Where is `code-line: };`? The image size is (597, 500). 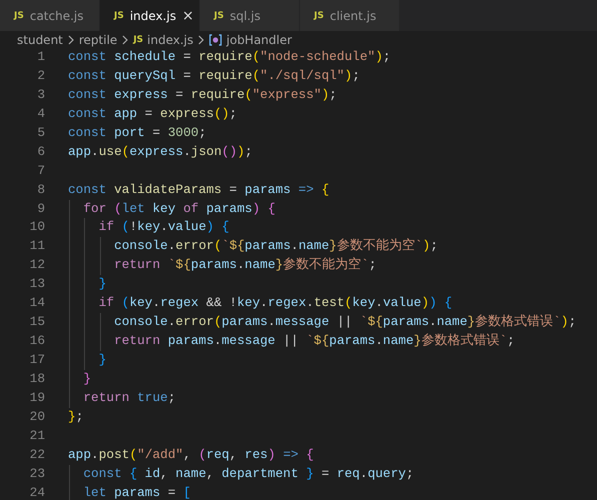 code-line: }; is located at coordinates (76, 417).